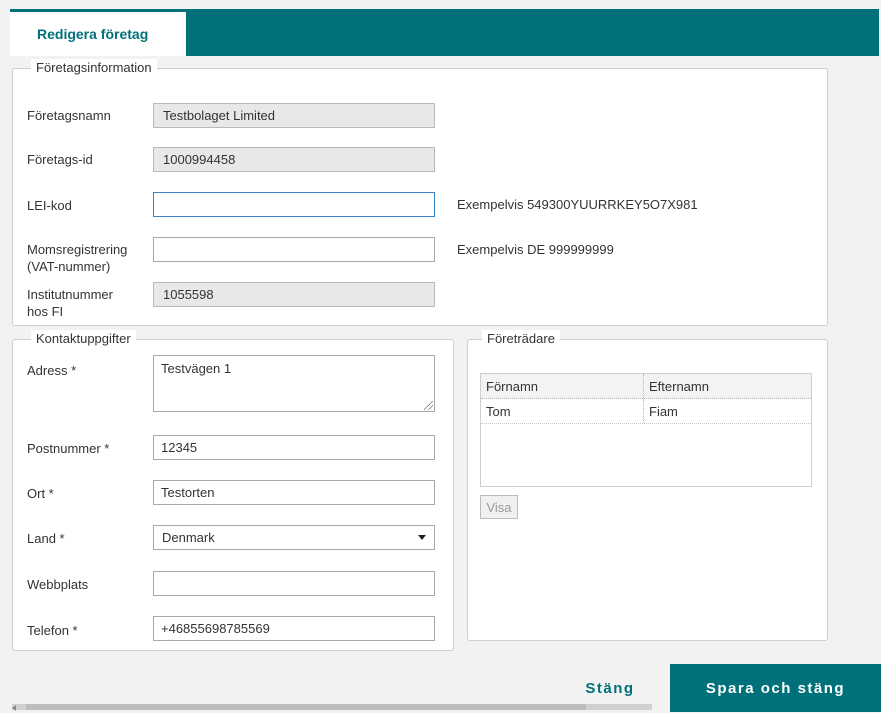  I want to click on city-input, so click(294, 492).